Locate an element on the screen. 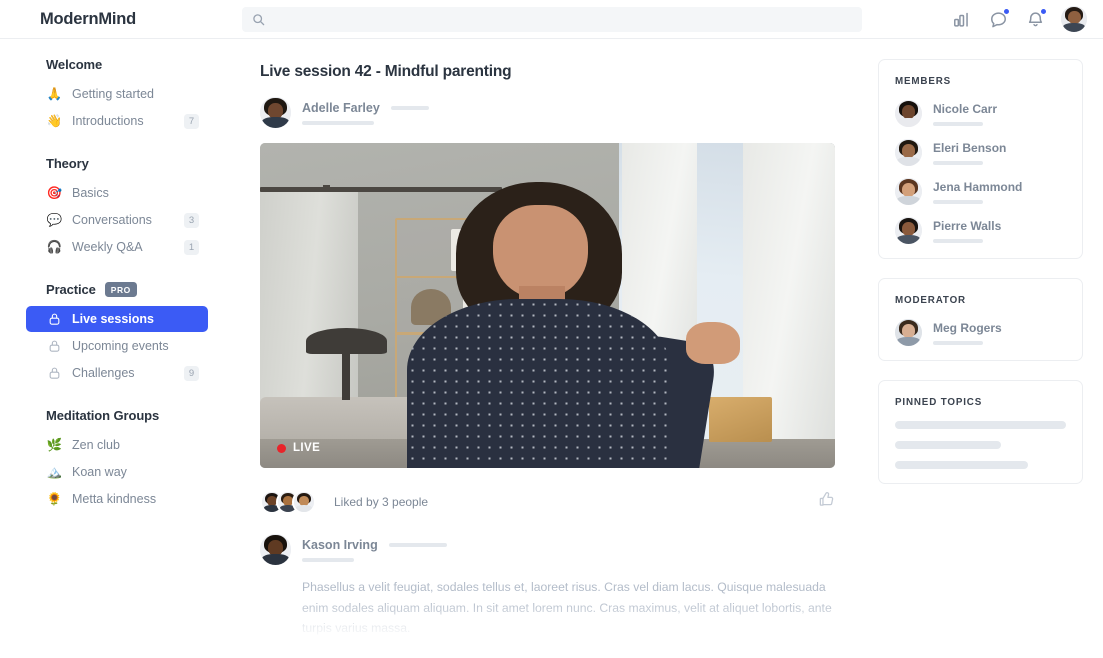  sidebar-group-label: Welcome is located at coordinates (74, 64).